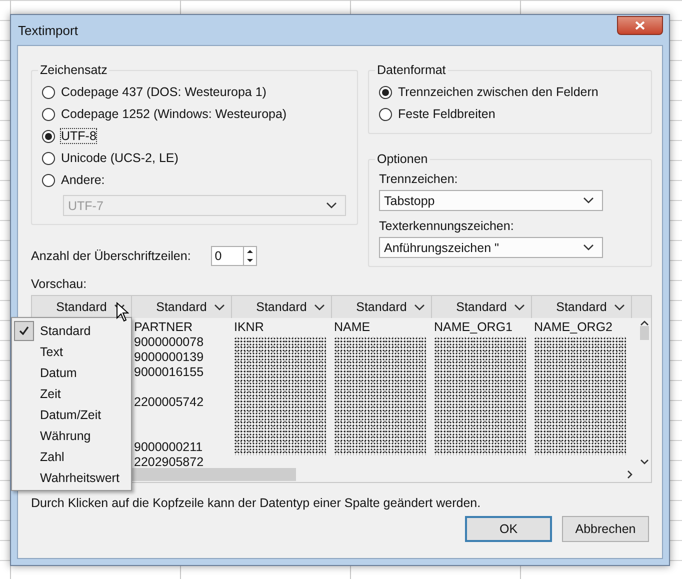  Describe the element at coordinates (169, 402) in the screenshot. I see `table-cell-text: 2200005742` at that location.